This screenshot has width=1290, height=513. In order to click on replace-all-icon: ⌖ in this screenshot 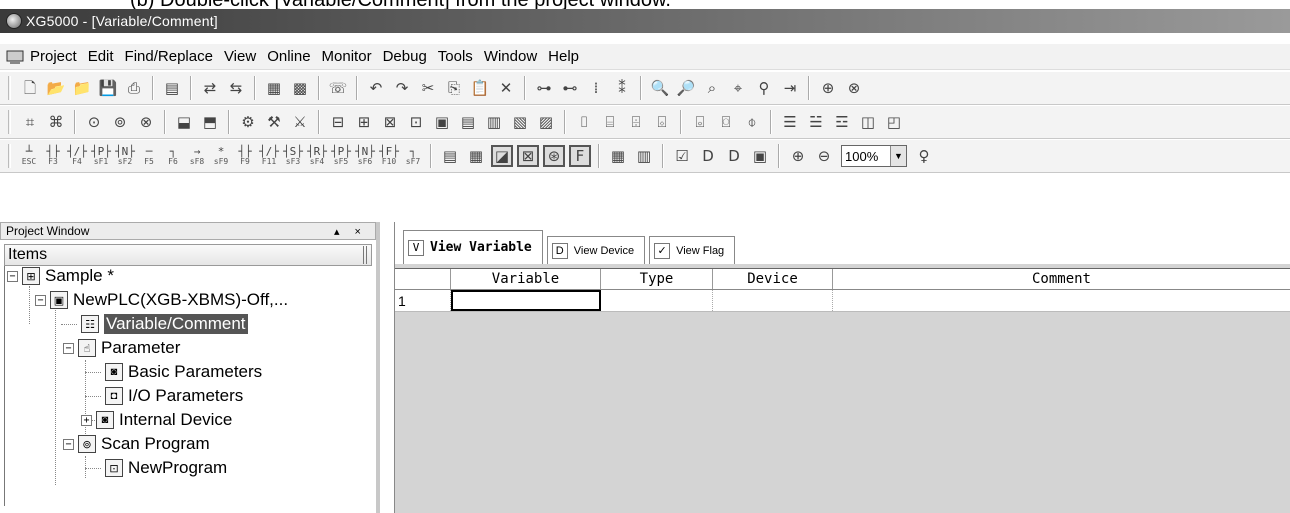, I will do `click(738, 88)`.